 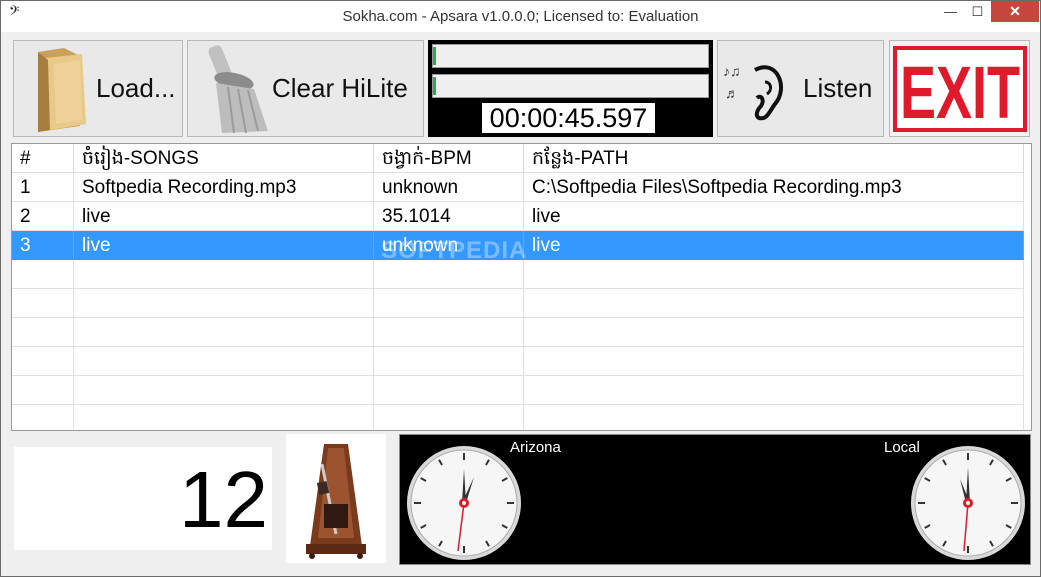 I want to click on col-songs-header: ចំរៀង-SONGS, so click(x=224, y=158).